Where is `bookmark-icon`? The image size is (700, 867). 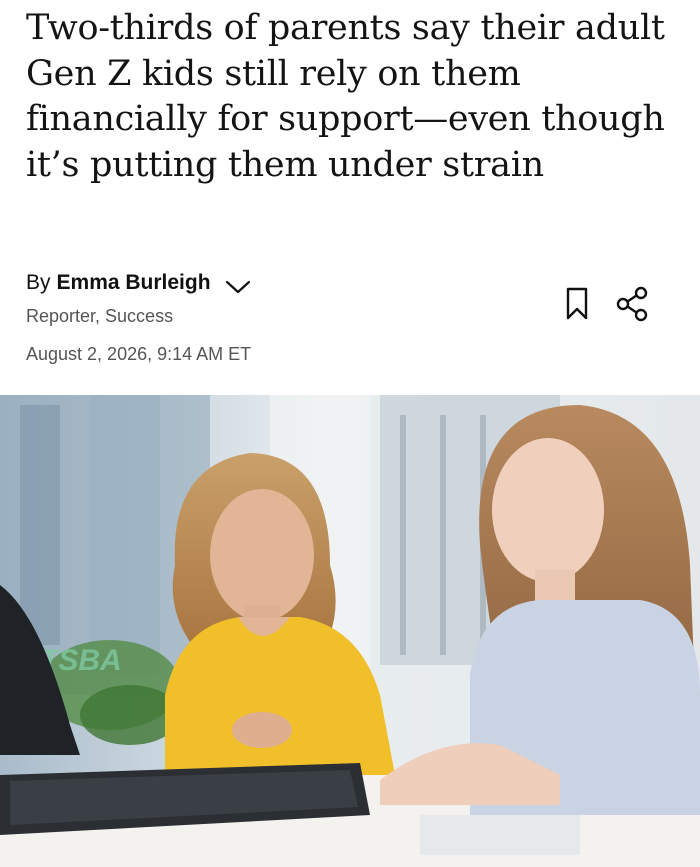
bookmark-icon is located at coordinates (577, 304).